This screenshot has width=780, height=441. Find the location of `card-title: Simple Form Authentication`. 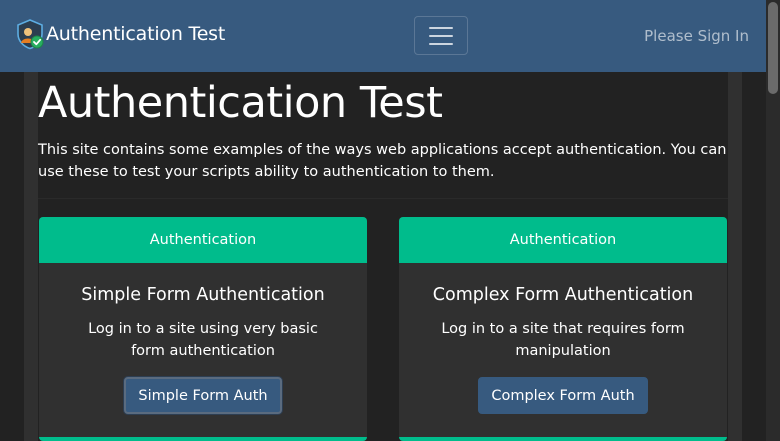

card-title: Simple Form Authentication is located at coordinates (203, 295).